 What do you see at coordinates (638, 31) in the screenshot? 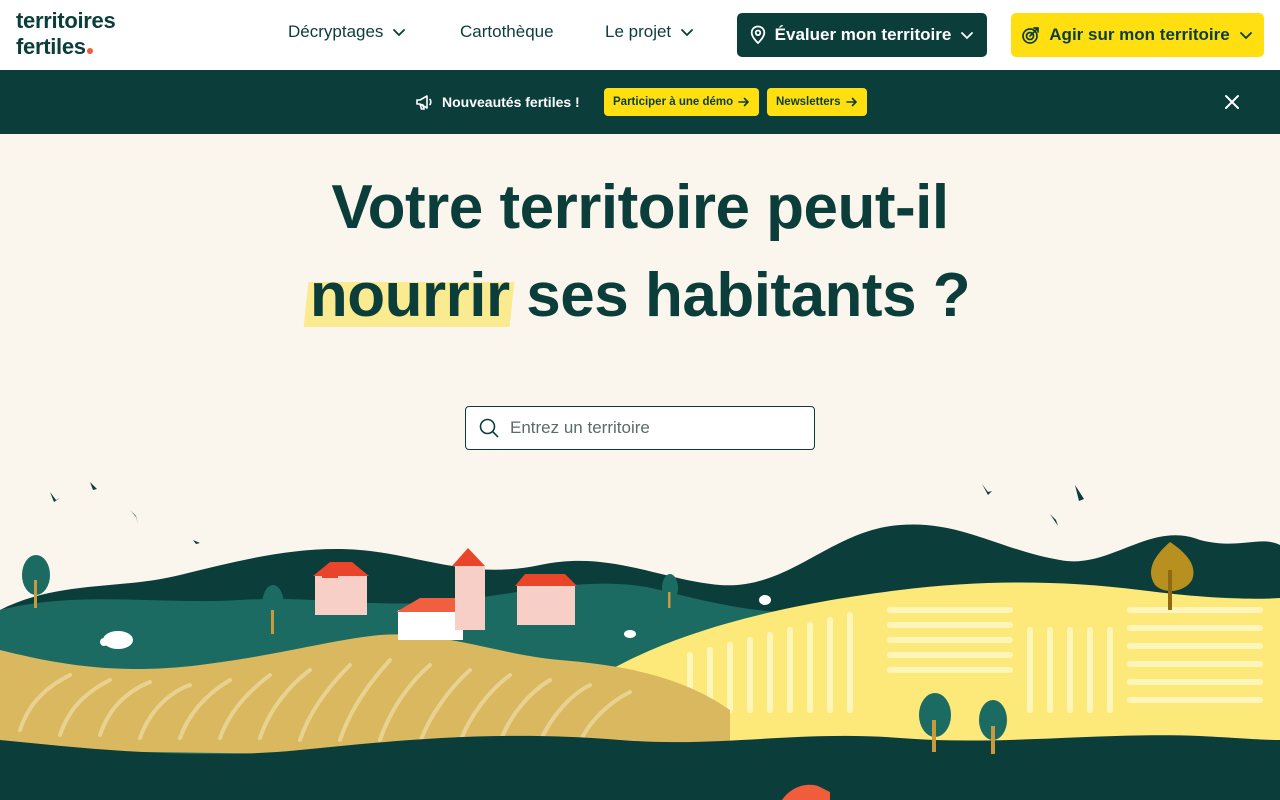
I see `nav-le-projet-label: Le projet` at bounding box center [638, 31].